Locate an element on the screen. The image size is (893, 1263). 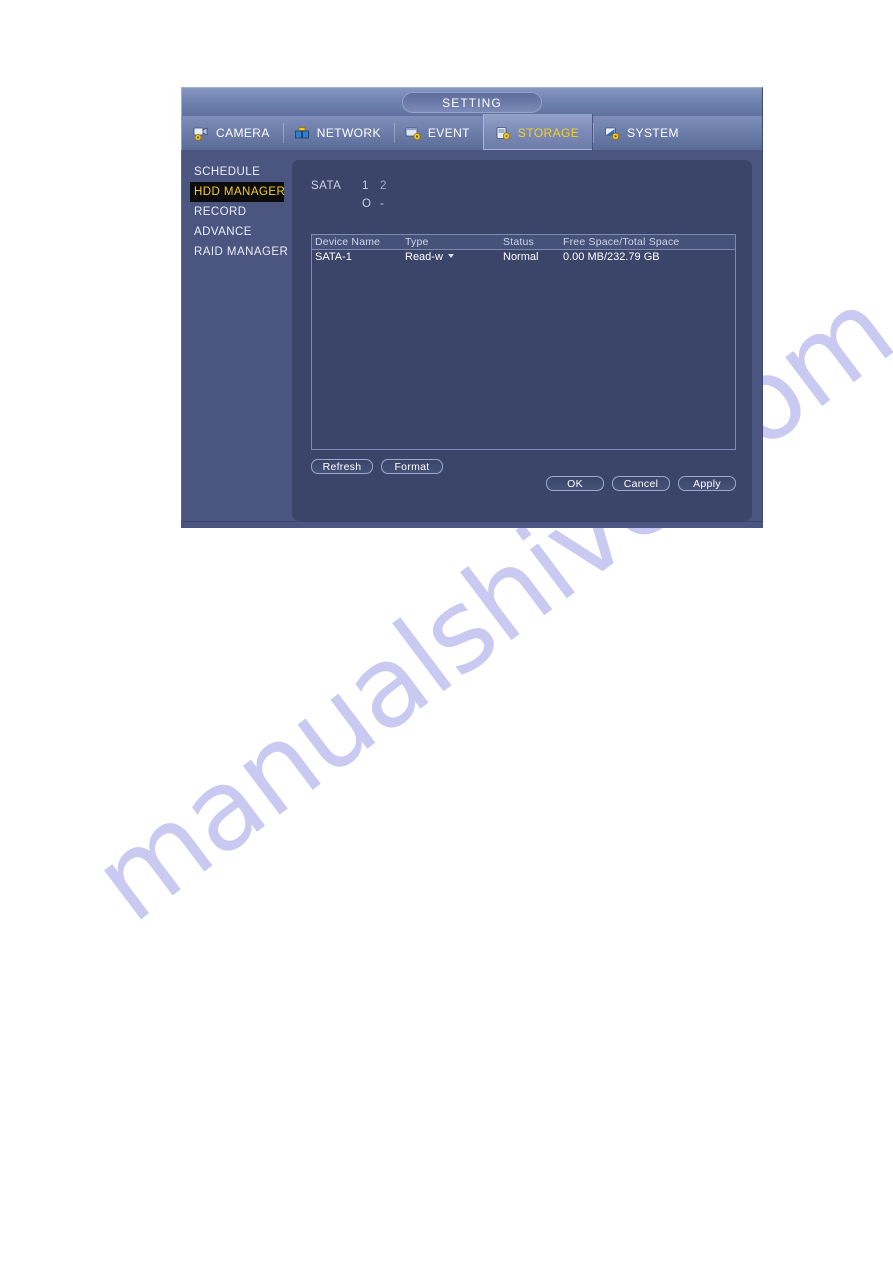
sidebar-item-raid-manager: RAID MANAGER is located at coordinates (239, 252).